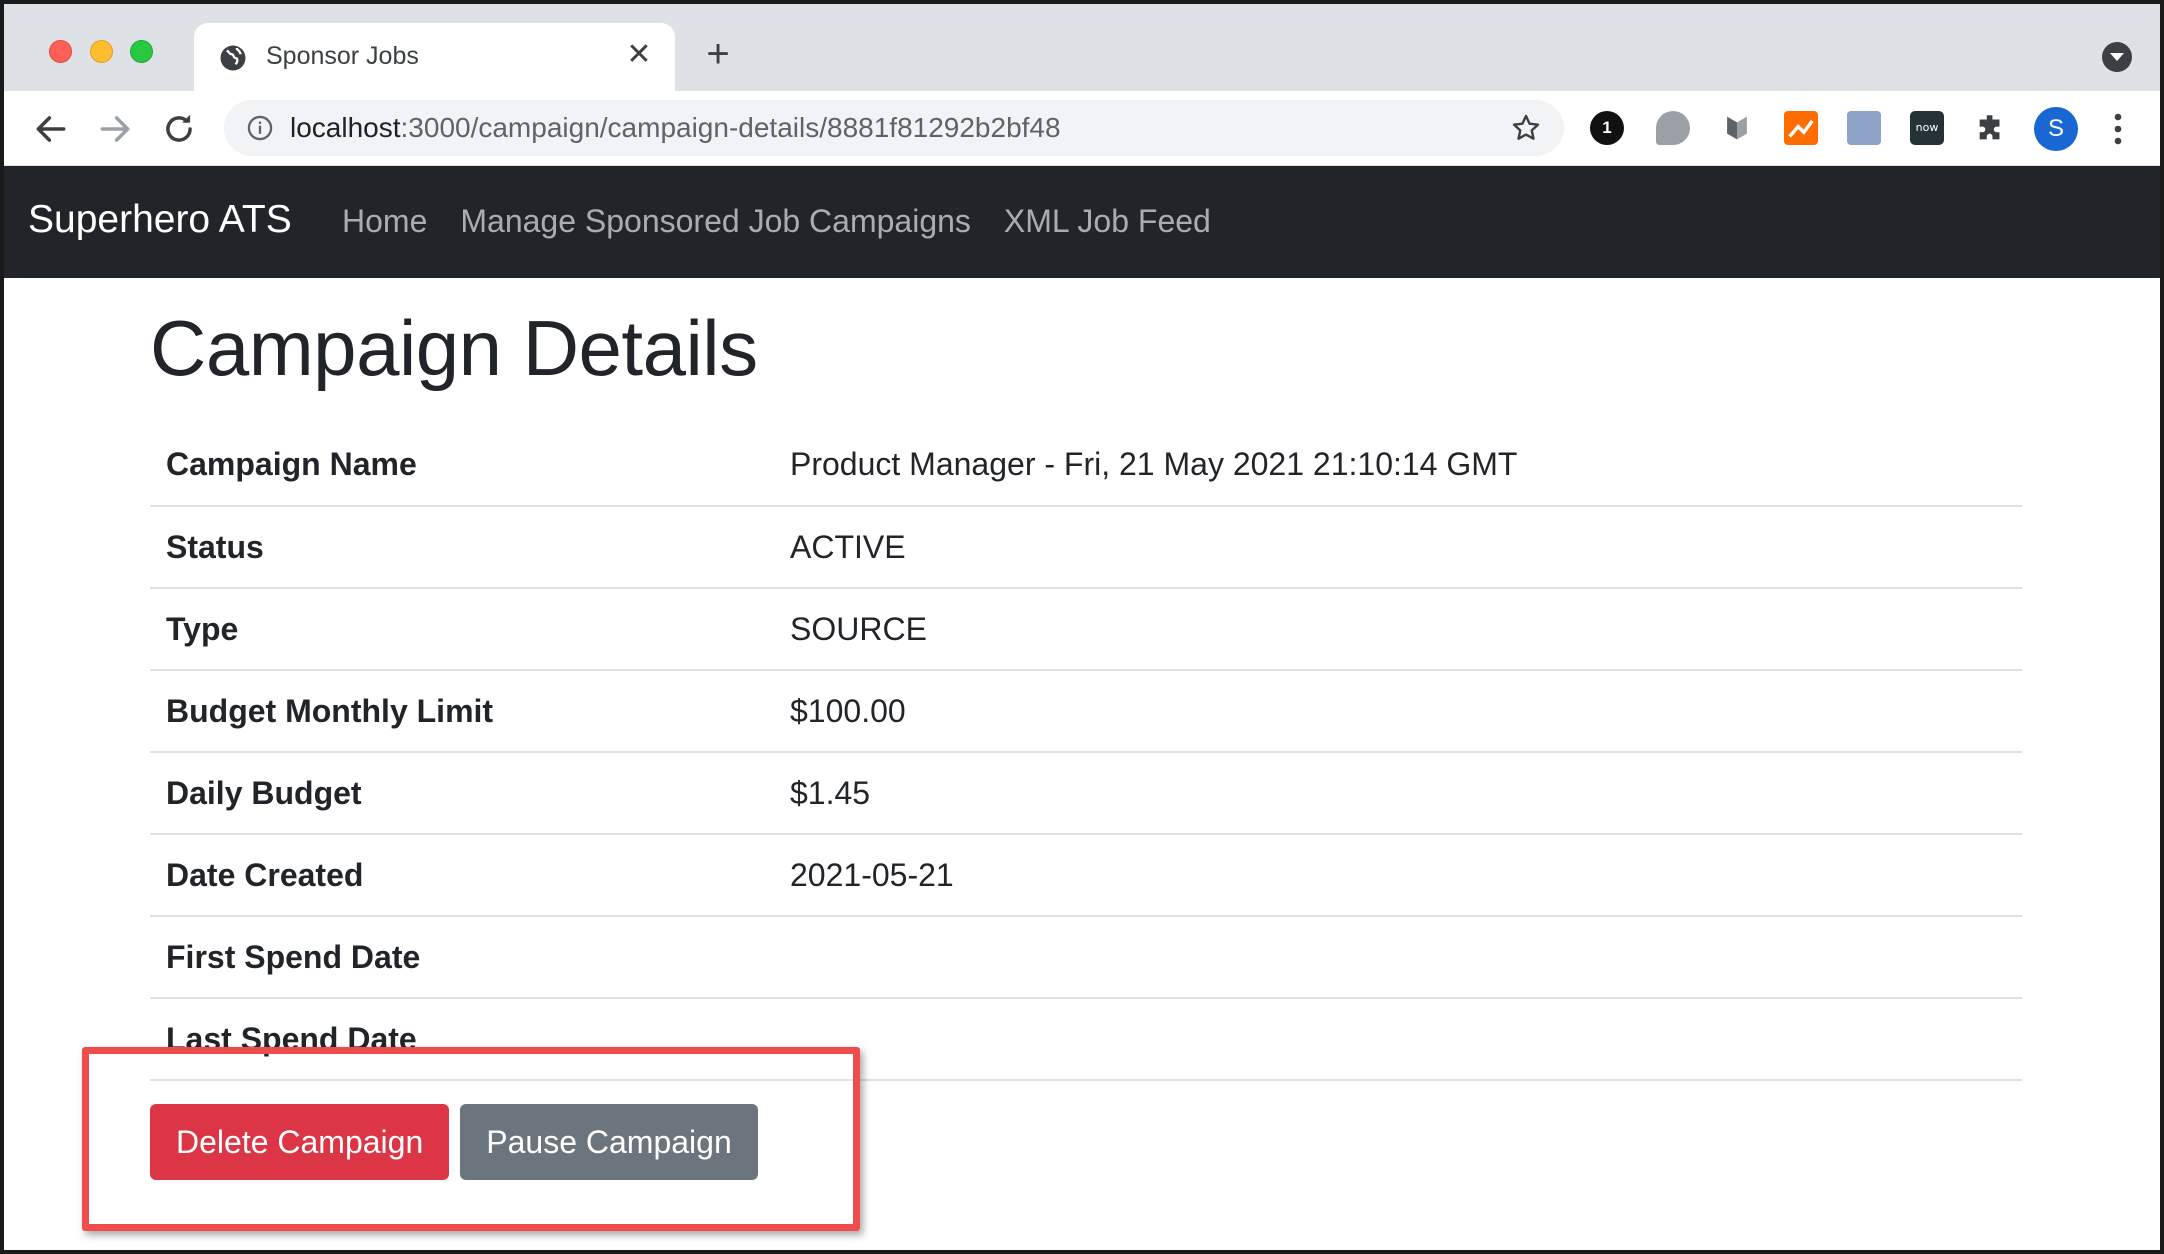  What do you see at coordinates (51, 129) in the screenshot?
I see `back-arrow-icon` at bounding box center [51, 129].